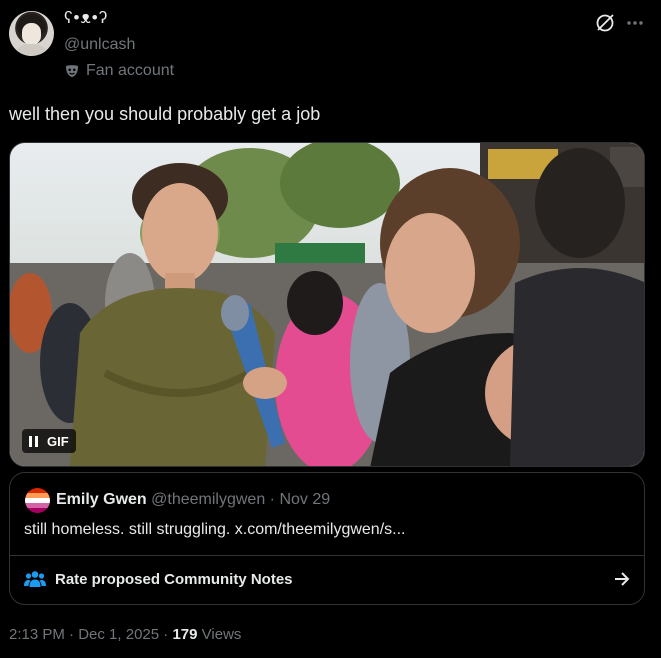 Image resolution: width=661 pixels, height=658 pixels. Describe the element at coordinates (118, 634) in the screenshot. I see `tweet-date: Dec 1, 2025` at that location.